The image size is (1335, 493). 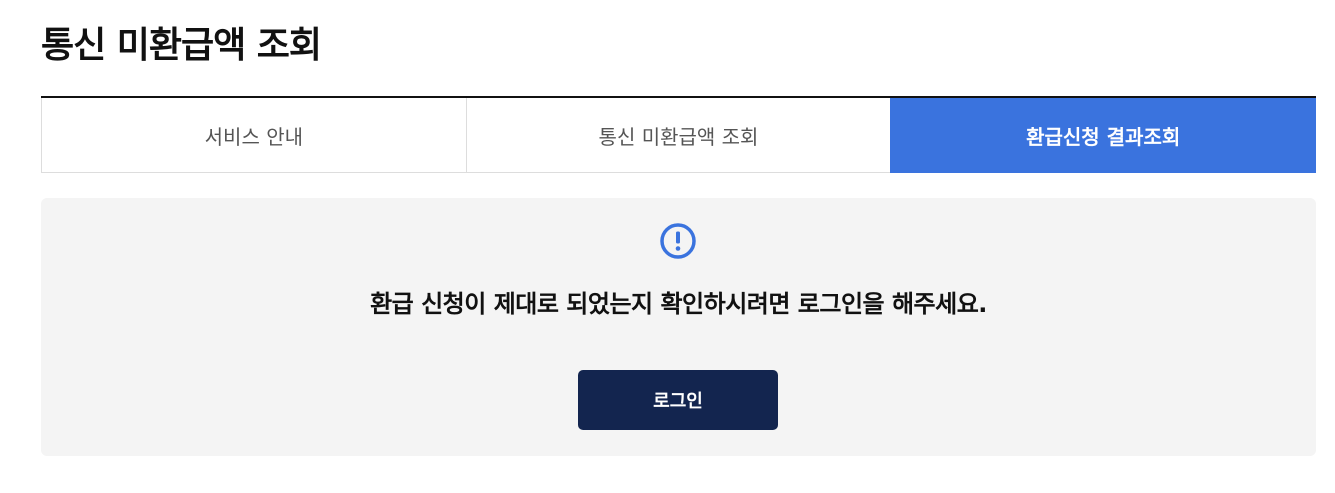 What do you see at coordinates (253, 135) in the screenshot?
I see `tab-service-guide: 서비스 안내` at bounding box center [253, 135].